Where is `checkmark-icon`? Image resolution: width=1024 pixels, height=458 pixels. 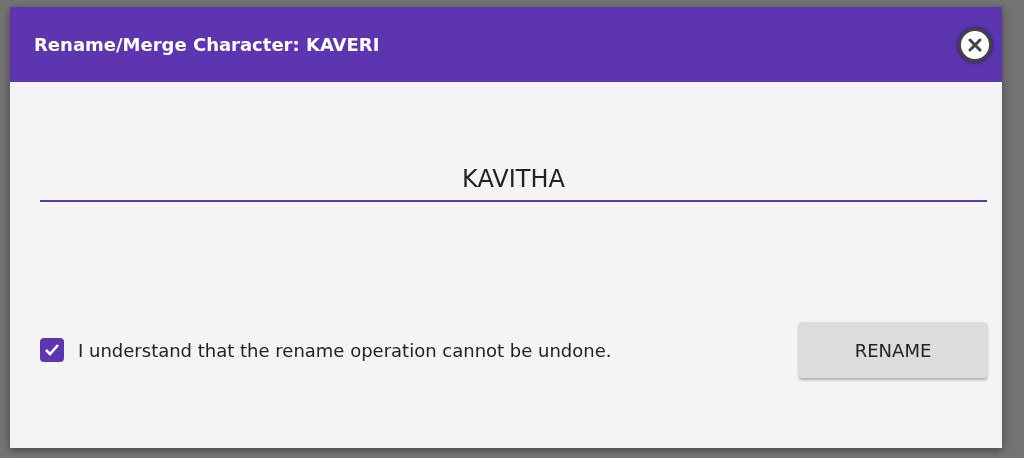 checkmark-icon is located at coordinates (52, 350).